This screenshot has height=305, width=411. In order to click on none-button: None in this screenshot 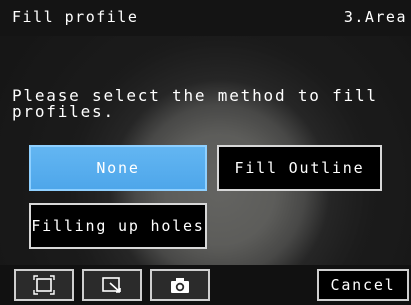, I will do `click(118, 168)`.